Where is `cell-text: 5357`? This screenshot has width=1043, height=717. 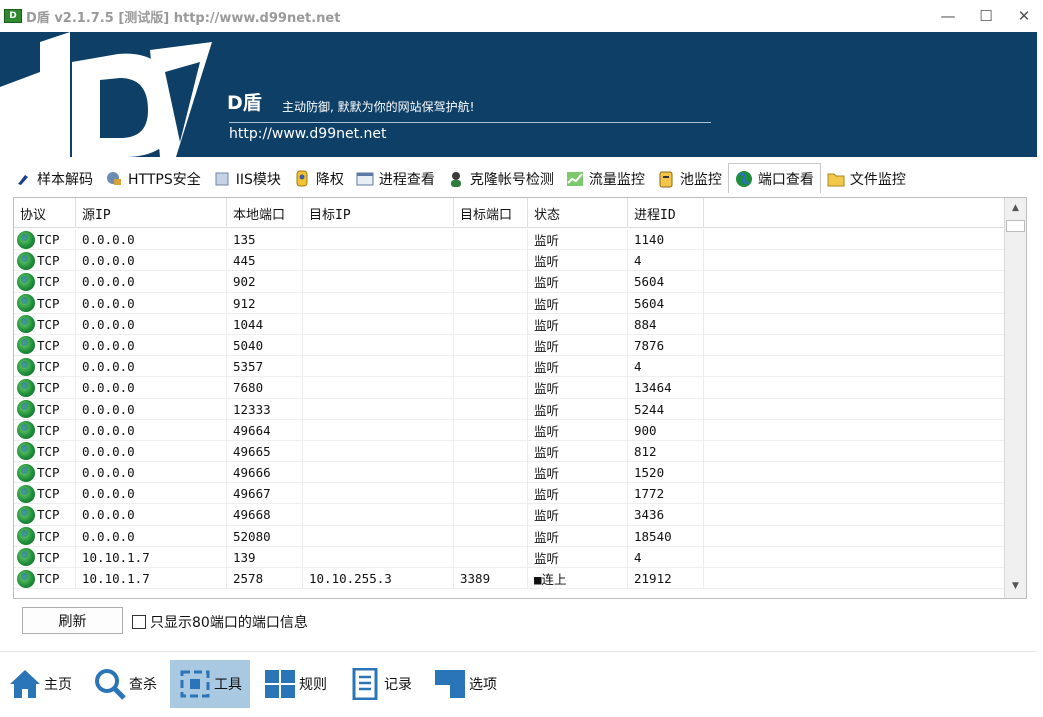 cell-text: 5357 is located at coordinates (248, 367).